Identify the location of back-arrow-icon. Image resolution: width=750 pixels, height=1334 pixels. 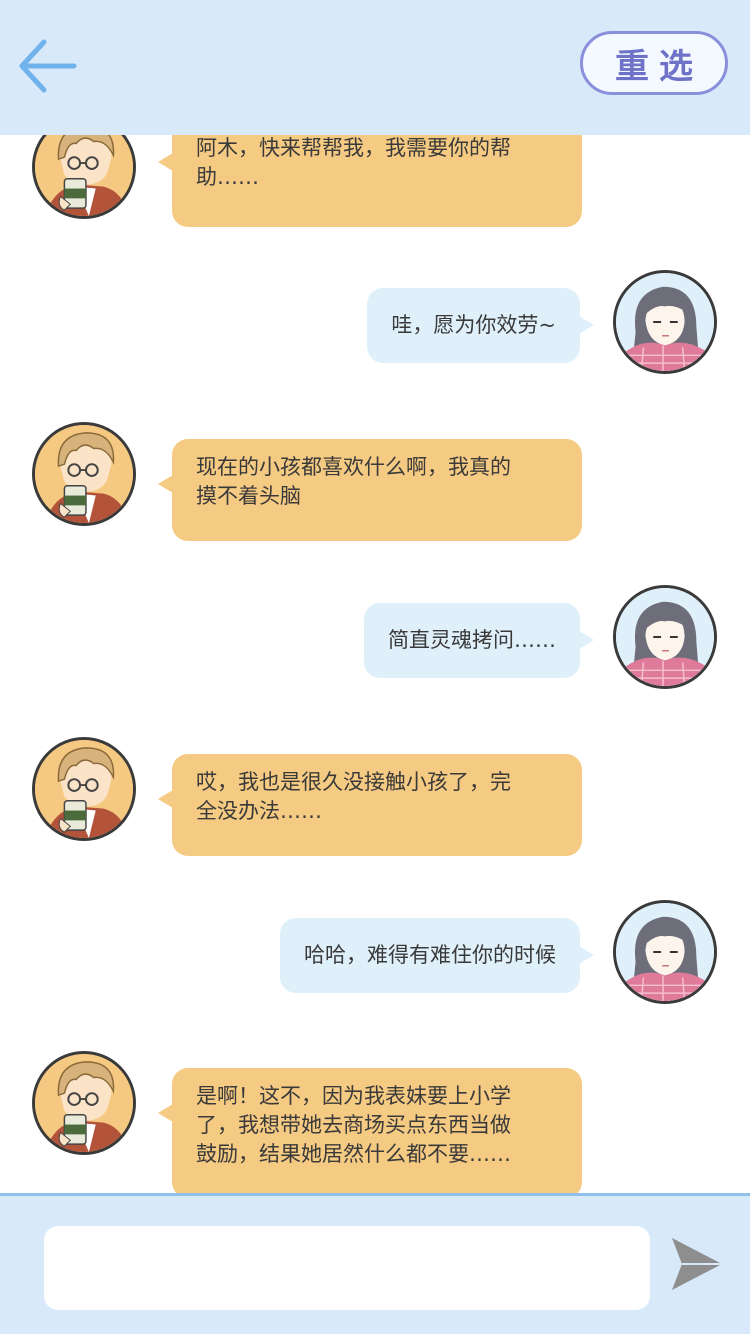
(48, 66).